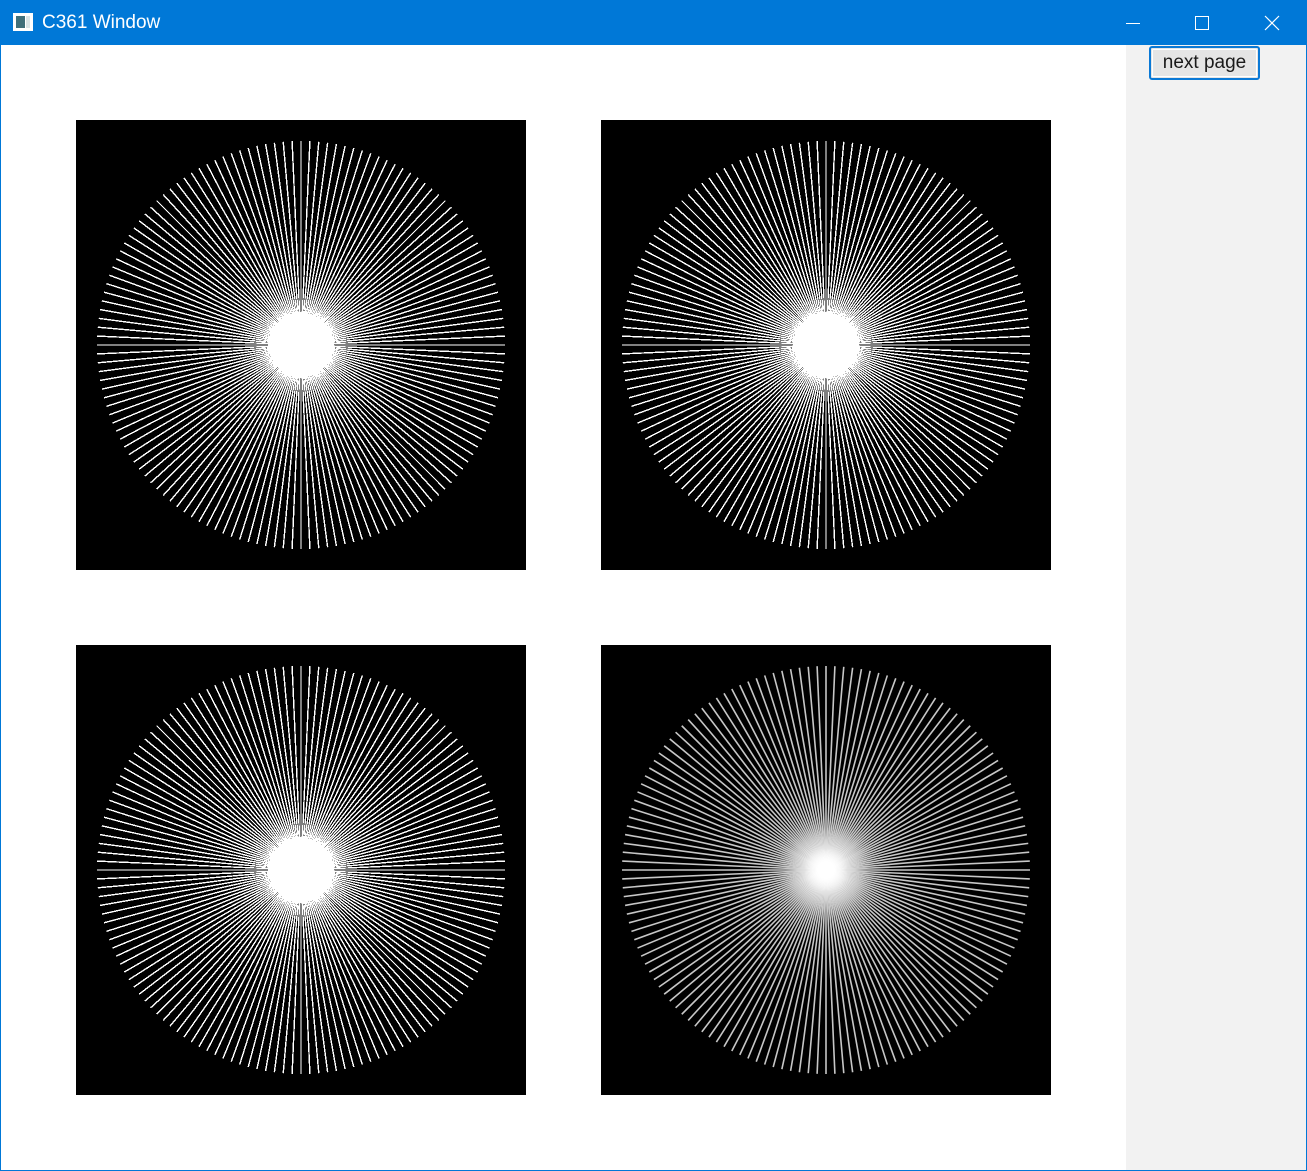  I want to click on radial-lines-bottom-left, so click(301, 870).